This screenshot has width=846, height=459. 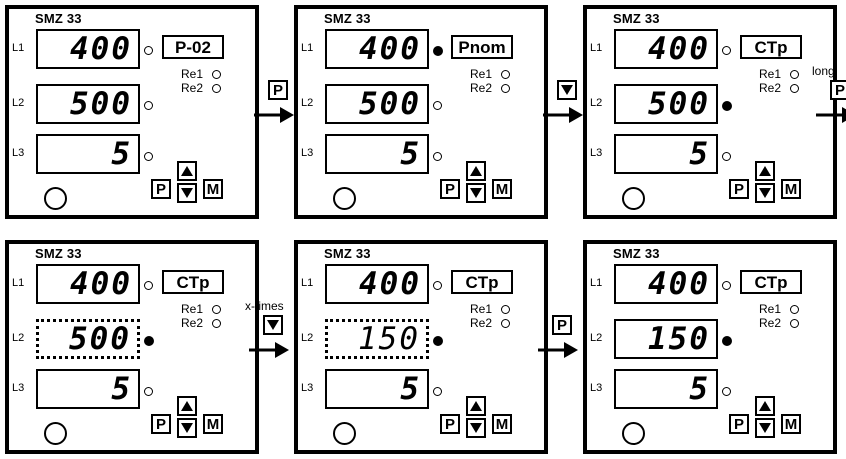 What do you see at coordinates (264, 306) in the screenshot?
I see `step-caption: x-times` at bounding box center [264, 306].